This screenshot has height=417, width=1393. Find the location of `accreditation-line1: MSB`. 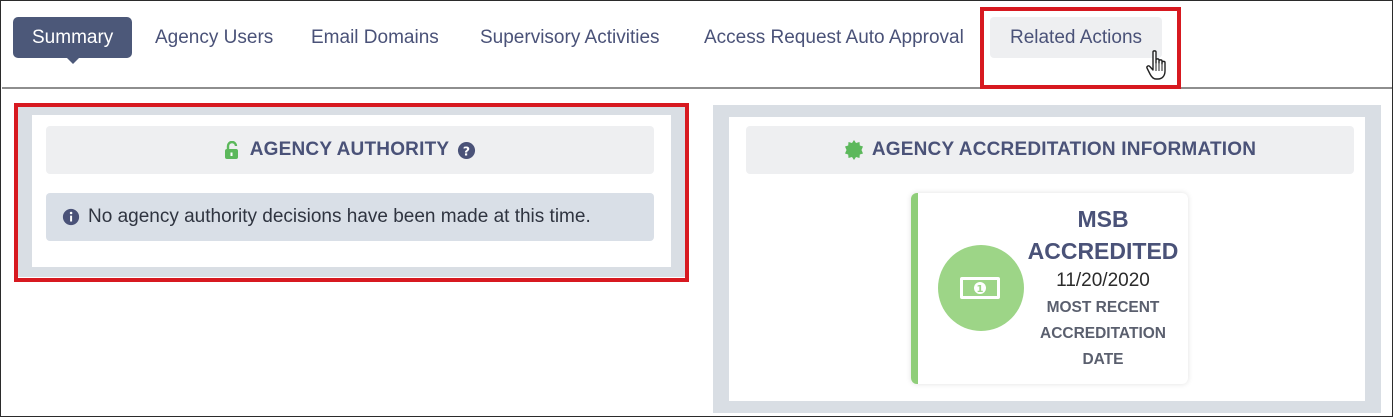

accreditation-line1: MSB is located at coordinates (1103, 219).